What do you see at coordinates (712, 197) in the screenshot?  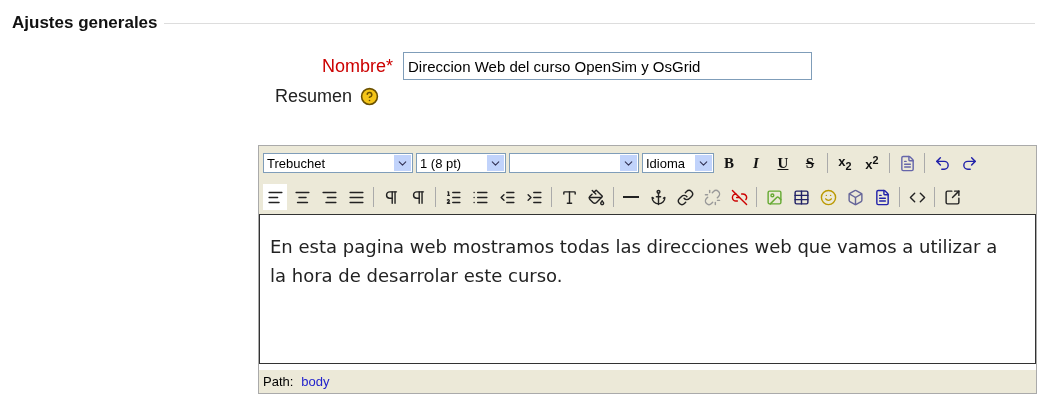 I see `unlink-icon` at bounding box center [712, 197].